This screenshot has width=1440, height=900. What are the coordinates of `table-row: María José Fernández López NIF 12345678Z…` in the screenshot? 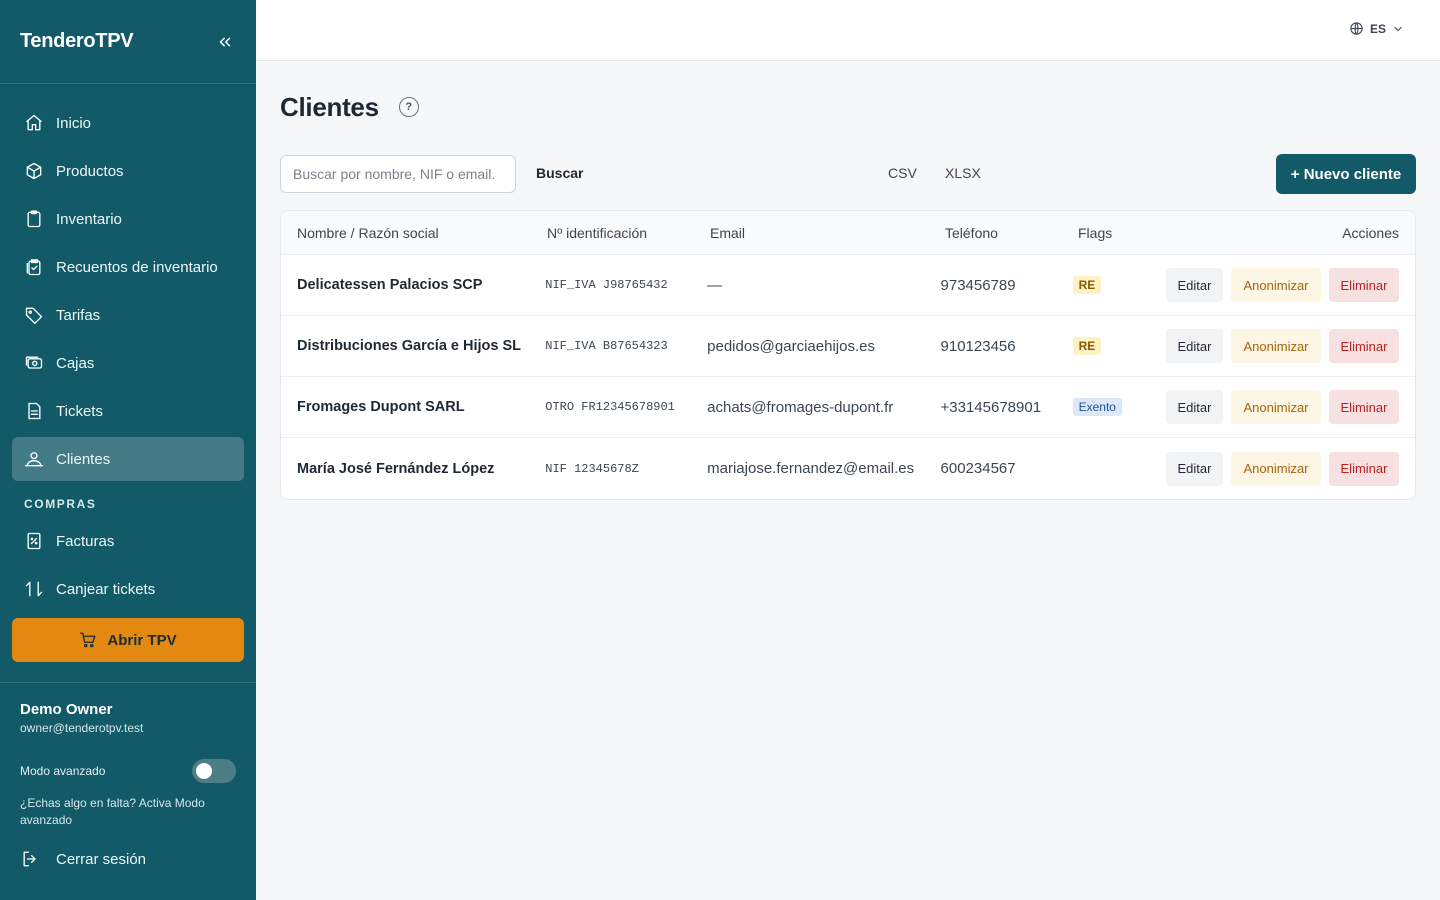 It's located at (848, 468).